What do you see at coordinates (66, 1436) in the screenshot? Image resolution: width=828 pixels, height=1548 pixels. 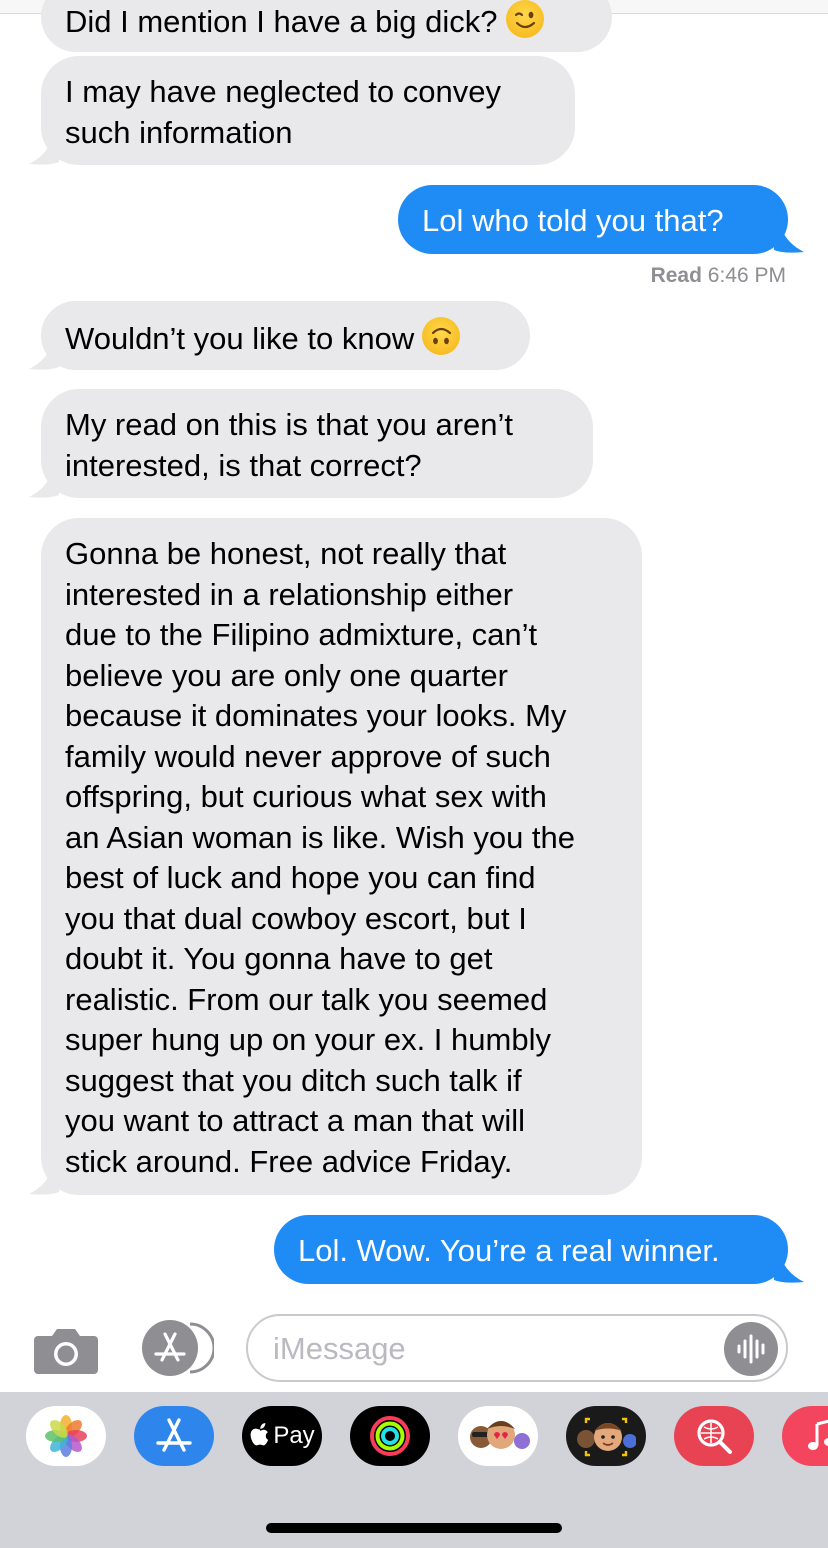 I see `photos-app-icon` at bounding box center [66, 1436].